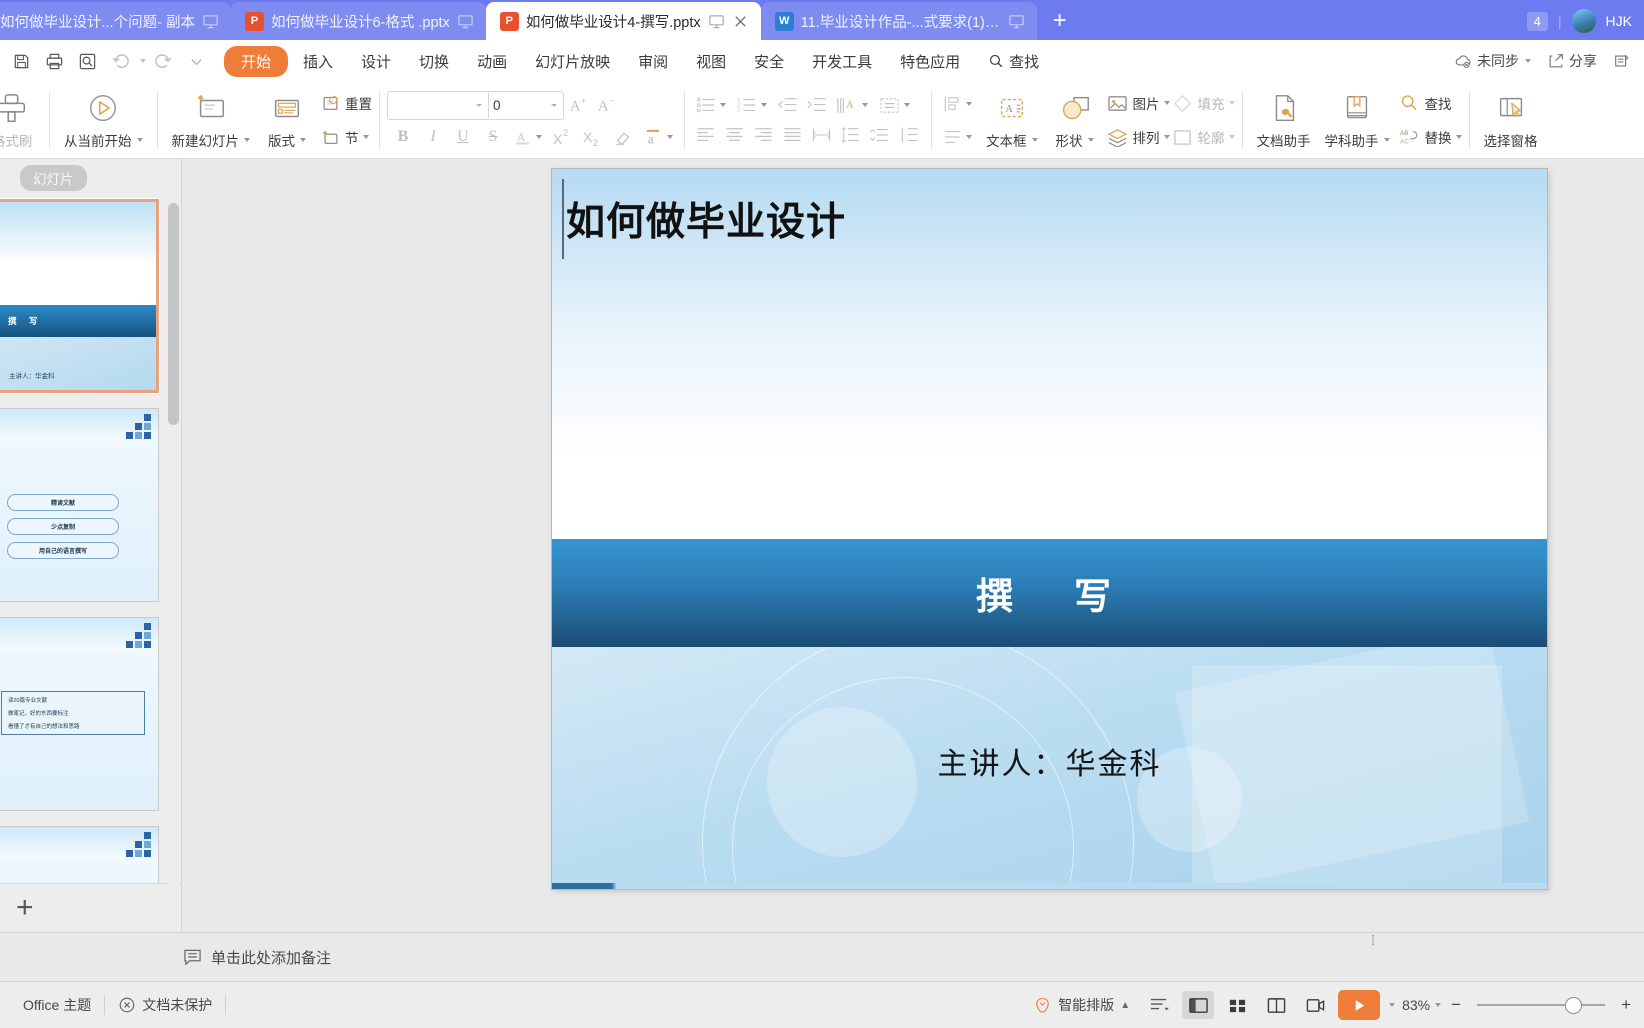  I want to click on group-objects-button, so click(957, 136).